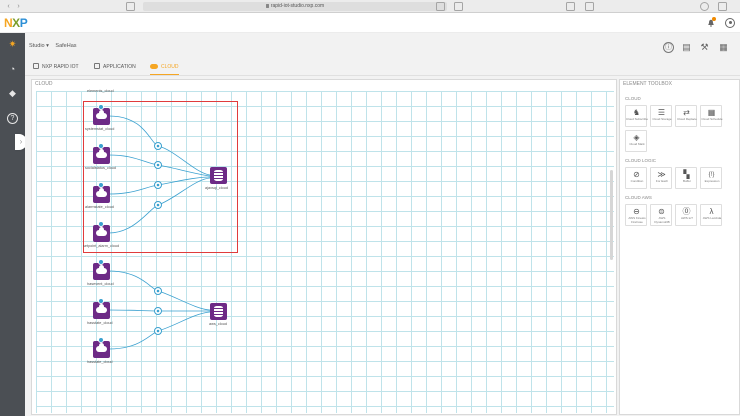 This screenshot has width=740, height=416. Describe the element at coordinates (704, 47) in the screenshot. I see `build-icon: ⚒` at that location.